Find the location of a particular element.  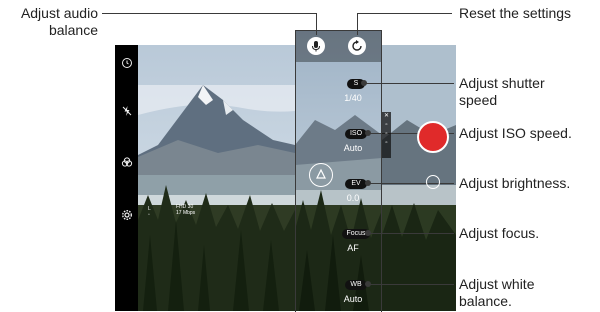

audio-balance-button is located at coordinates (316, 46).